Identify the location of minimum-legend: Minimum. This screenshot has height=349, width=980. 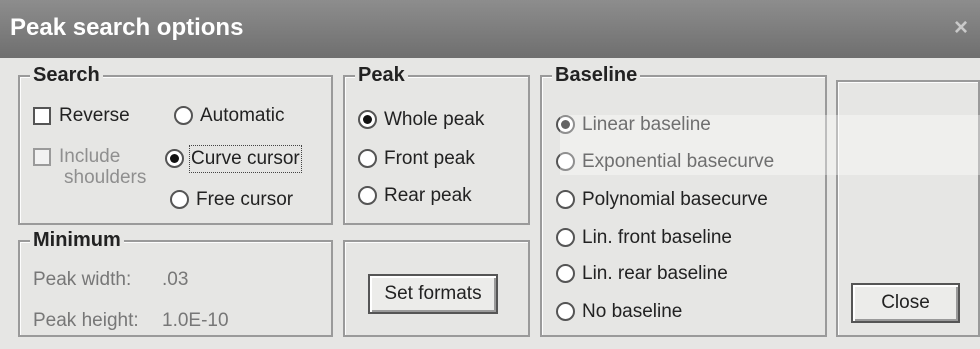
(77, 240).